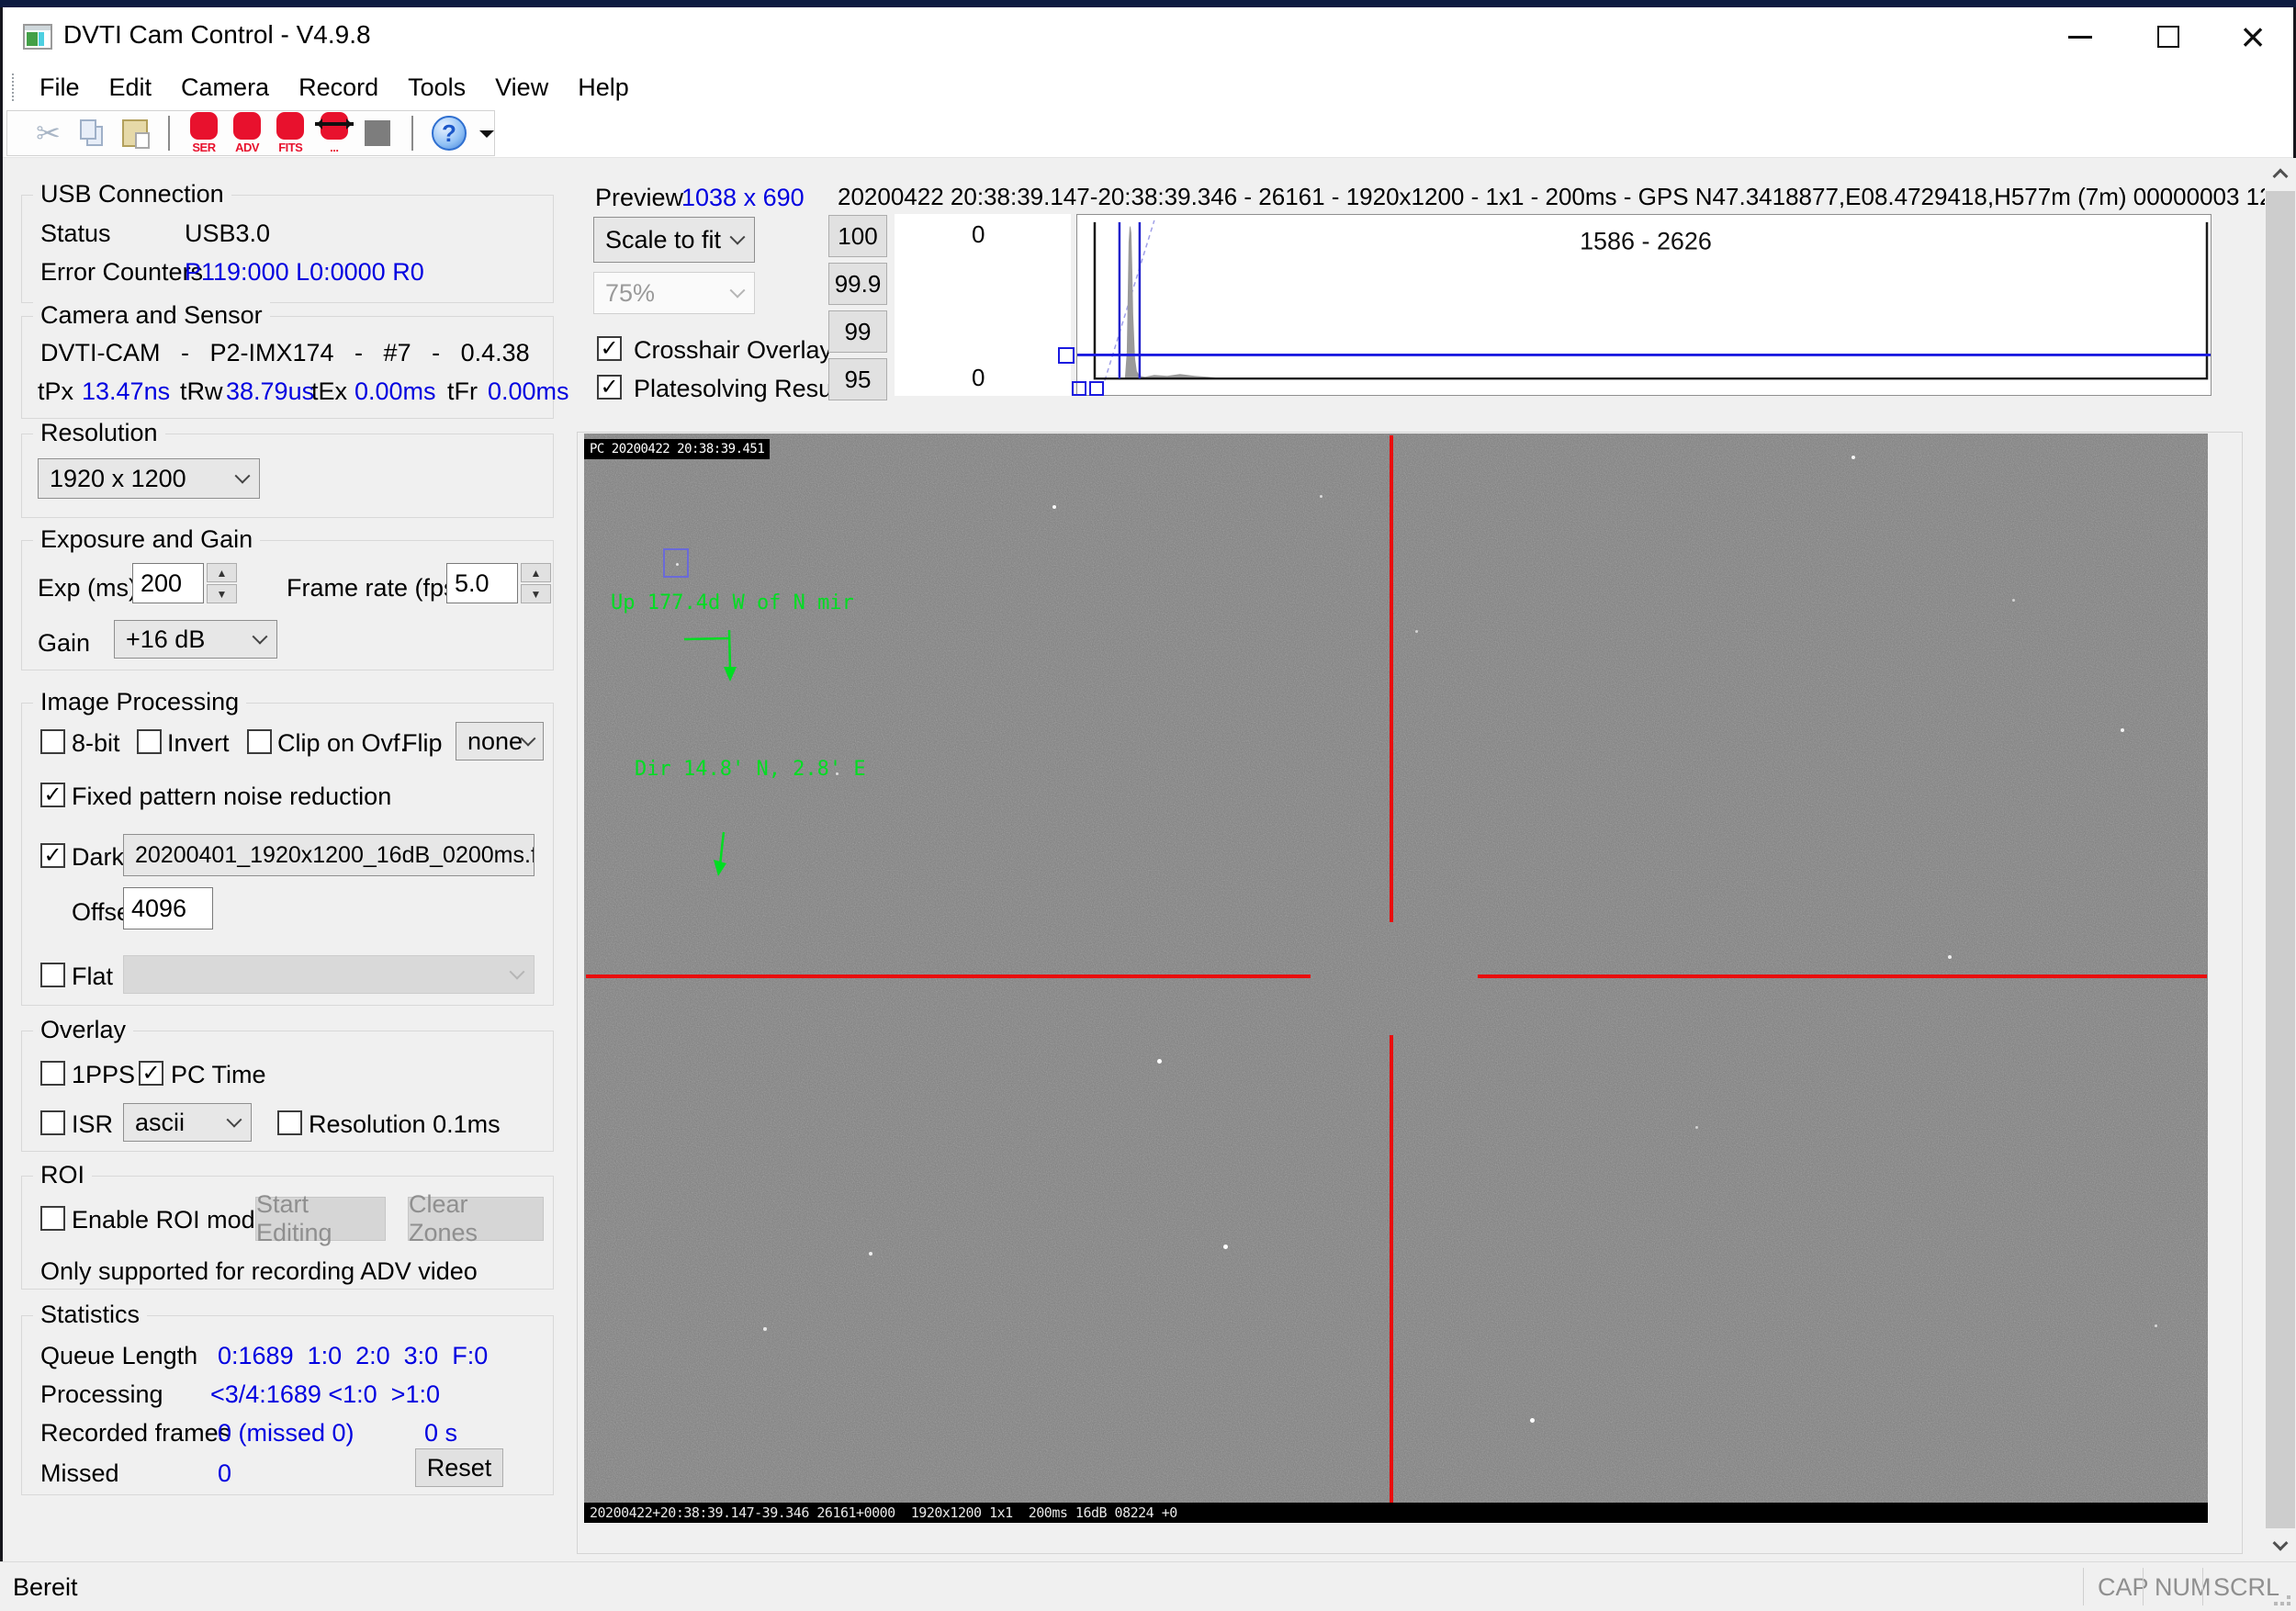  What do you see at coordinates (79, 1473) in the screenshot?
I see `missed-label: Missed` at bounding box center [79, 1473].